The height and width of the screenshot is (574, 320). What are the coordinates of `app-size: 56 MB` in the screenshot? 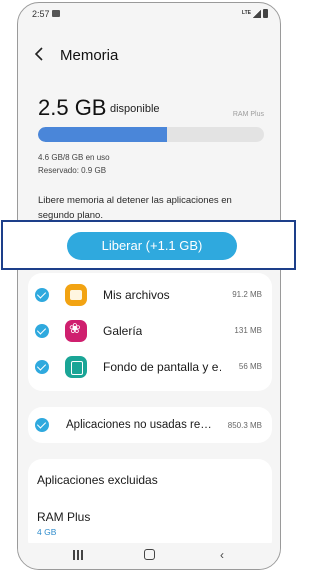 It's located at (250, 366).